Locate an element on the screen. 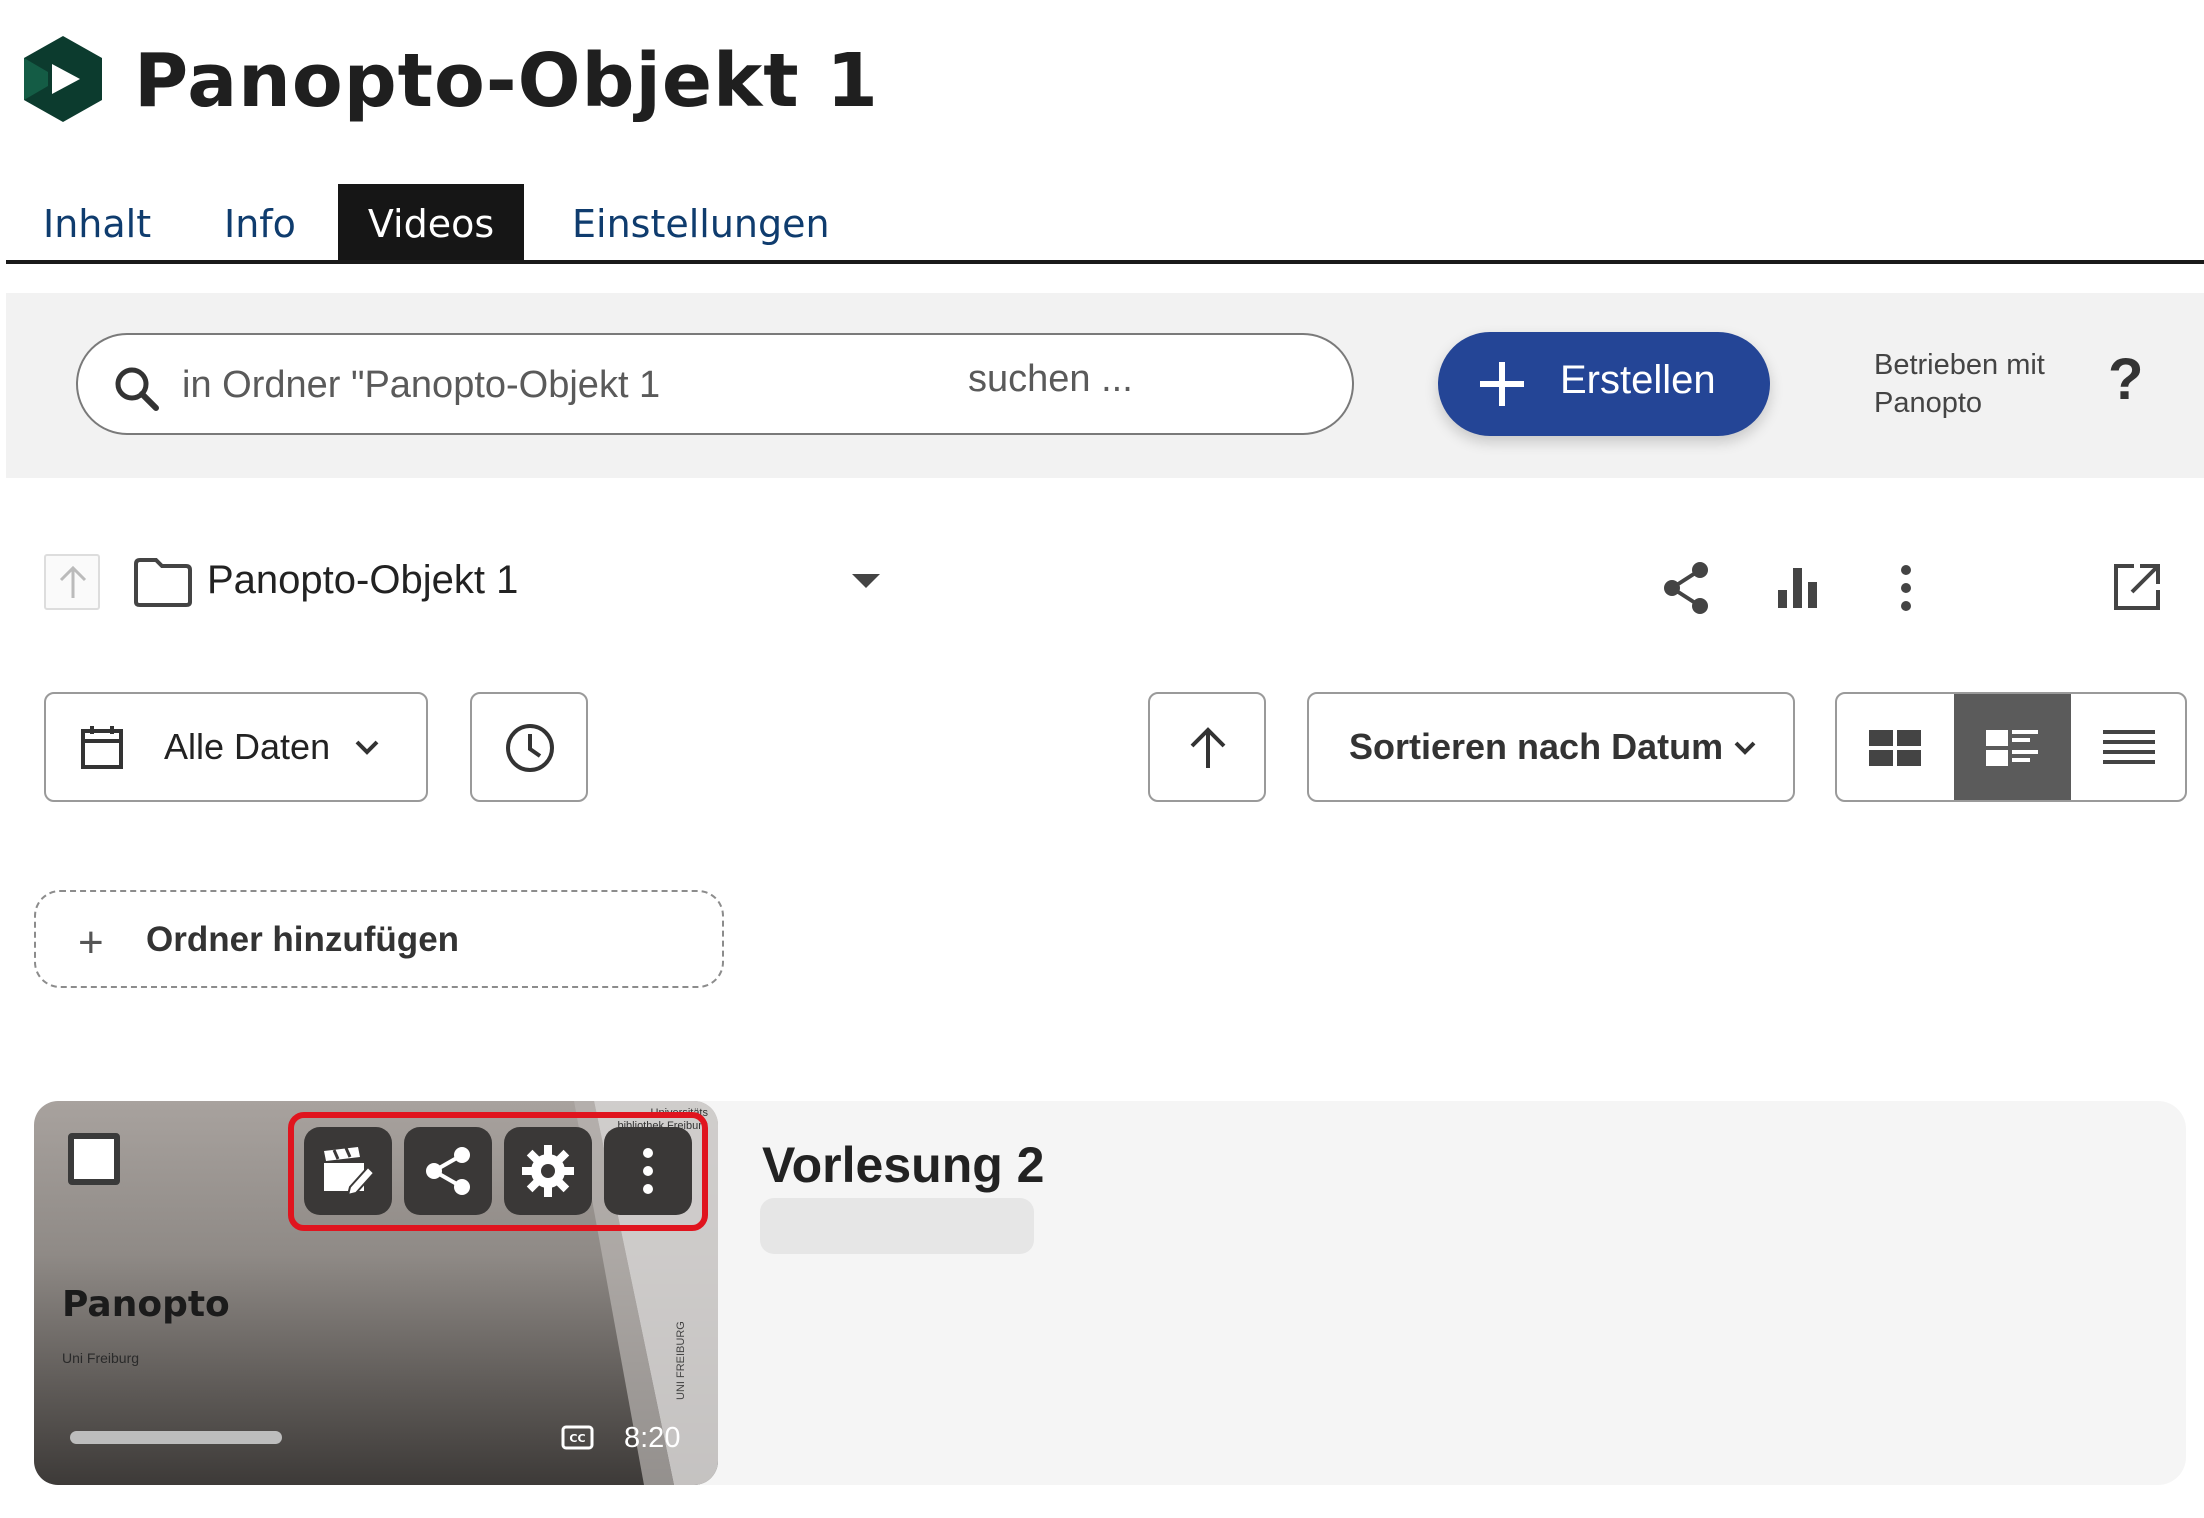 The height and width of the screenshot is (1518, 2204). create-button: Erstellen is located at coordinates (1604, 384).